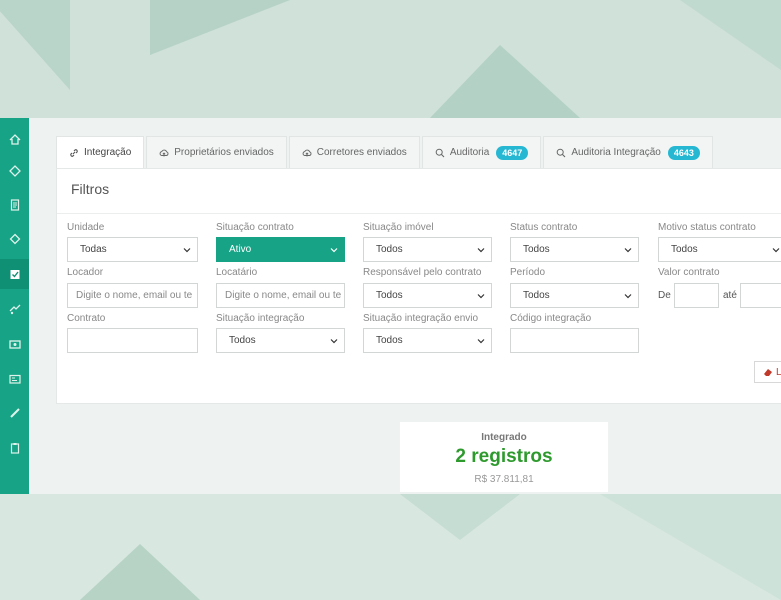  I want to click on contrato-input, so click(132, 340).